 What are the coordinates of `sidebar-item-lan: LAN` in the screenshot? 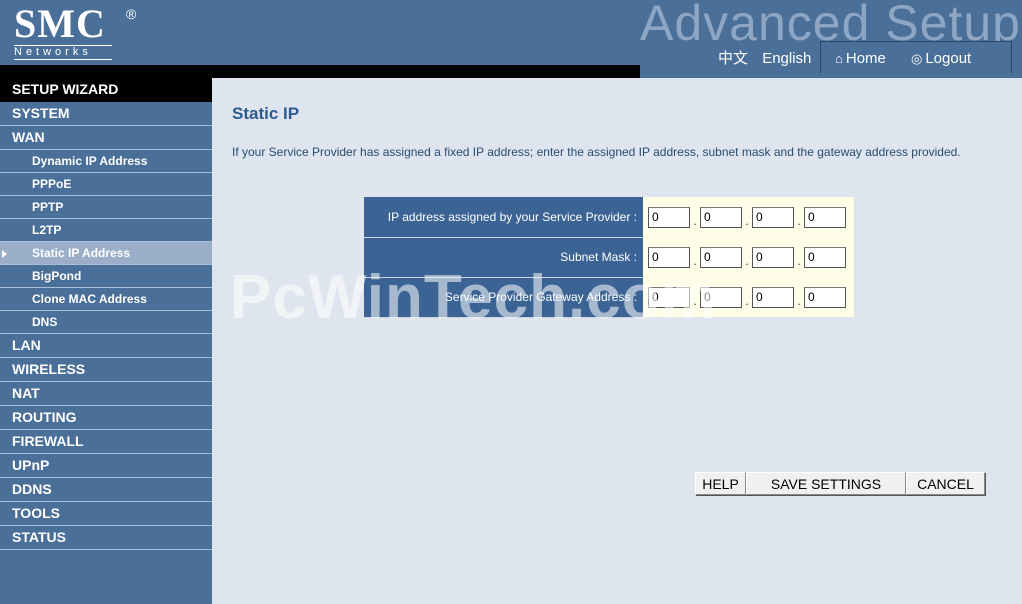 It's located at (106, 346).